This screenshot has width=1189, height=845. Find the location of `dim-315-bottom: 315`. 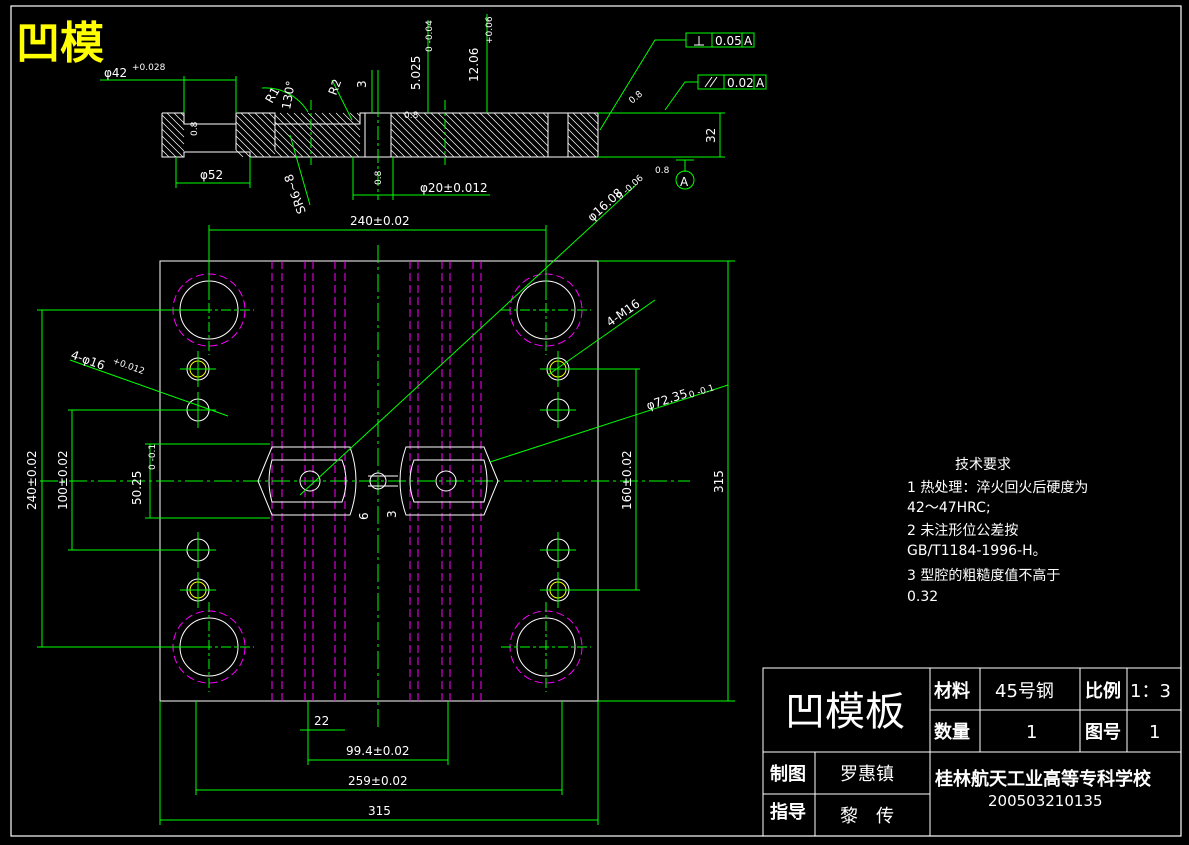

dim-315-bottom: 315 is located at coordinates (379, 811).